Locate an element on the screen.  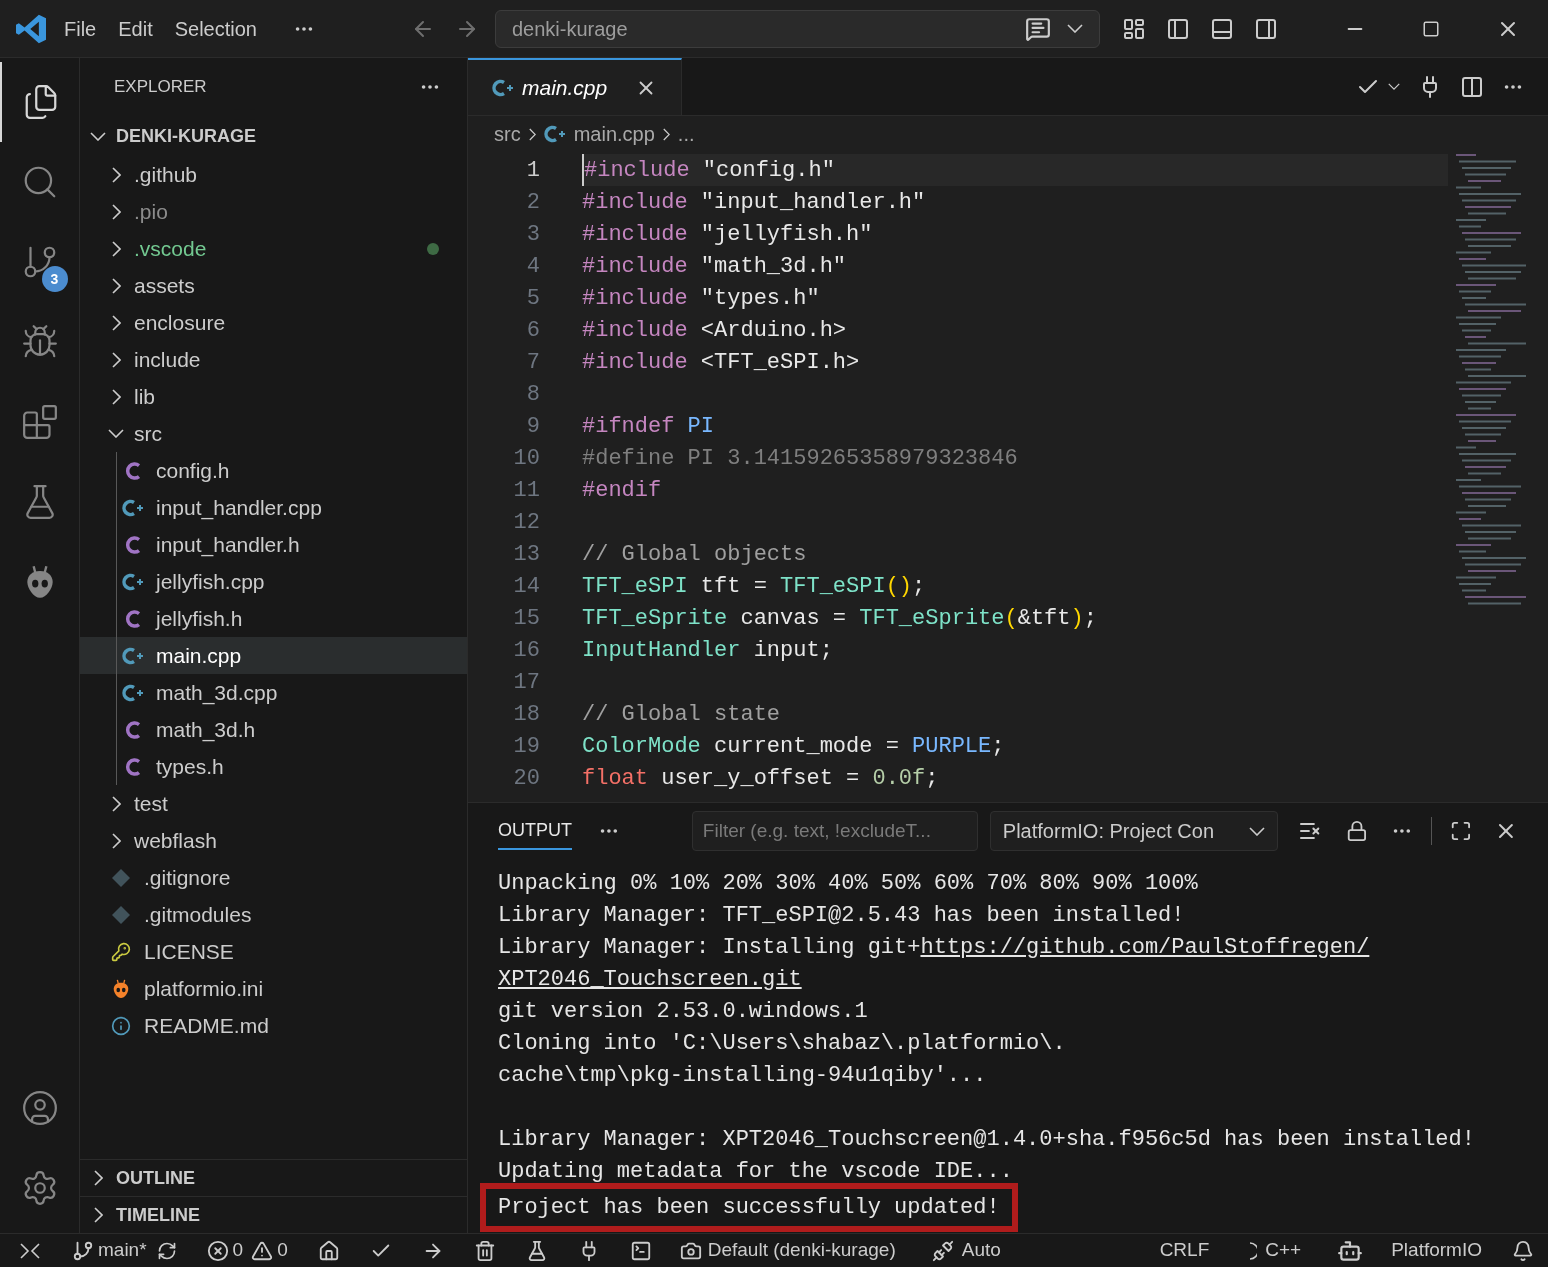
output-link: https://github.com/PaulStoffregen/ is located at coordinates (1145, 947).